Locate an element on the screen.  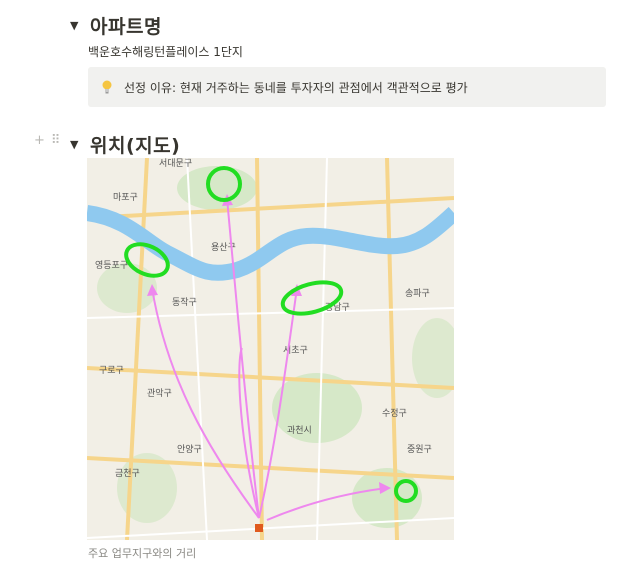
home-marker-icon is located at coordinates (259, 528).